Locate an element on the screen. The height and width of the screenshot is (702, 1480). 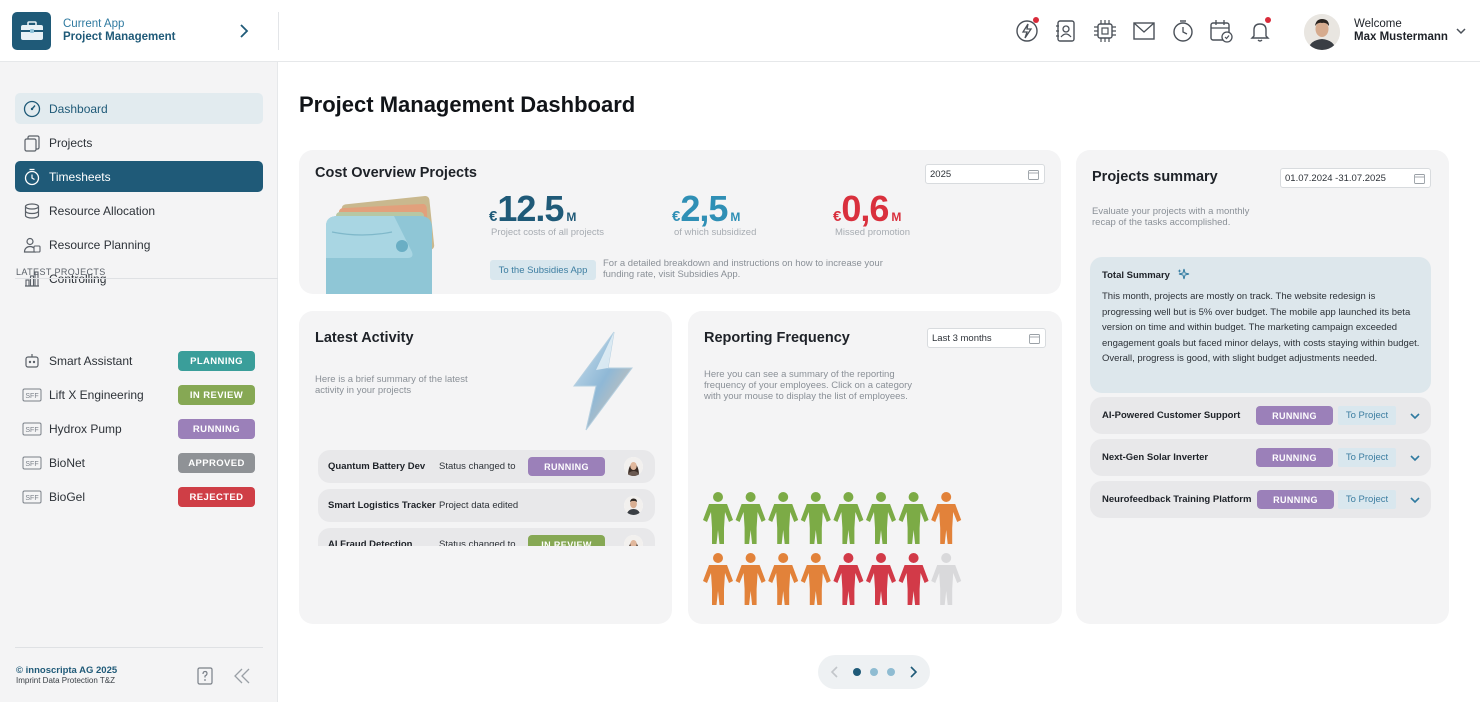
mail-icon is located at coordinates (1144, 31).